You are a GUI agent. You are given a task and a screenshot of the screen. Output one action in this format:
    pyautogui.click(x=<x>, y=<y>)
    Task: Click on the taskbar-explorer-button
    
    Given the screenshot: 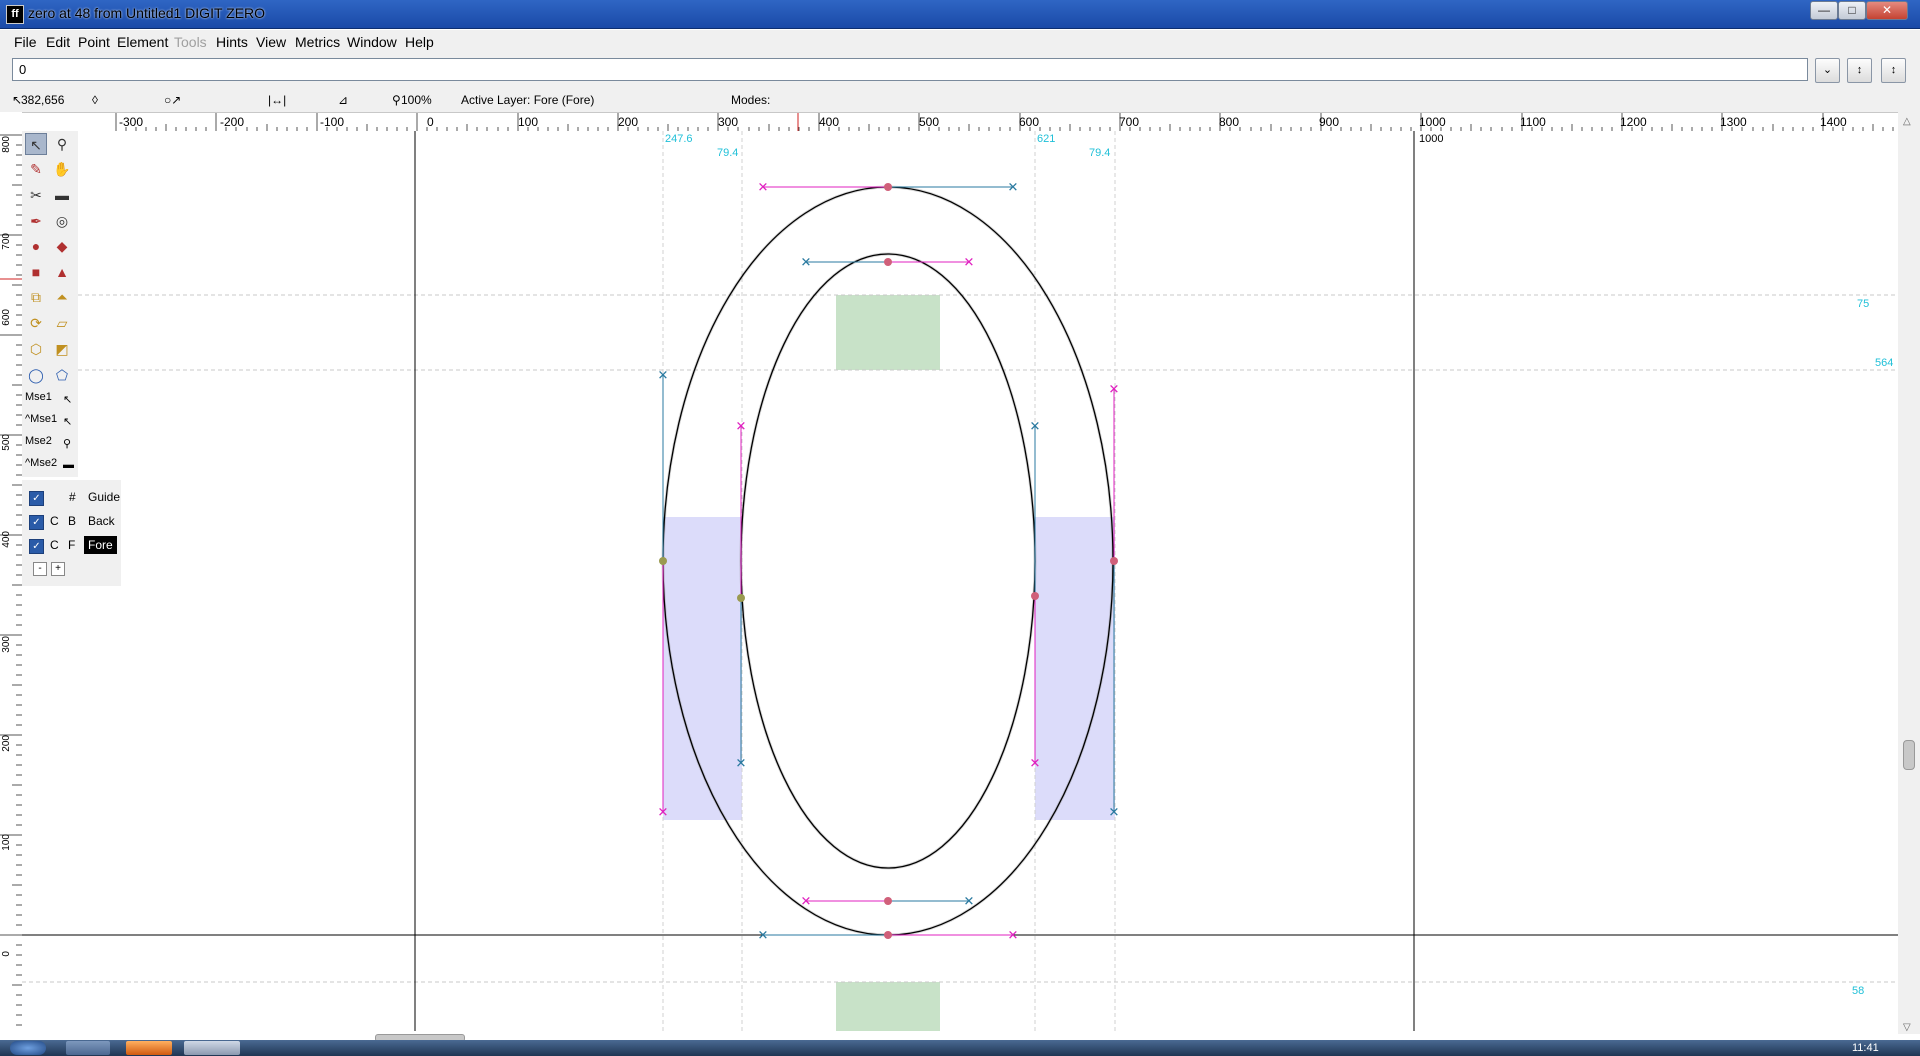 What is the action you would take?
    pyautogui.click(x=88, y=1048)
    